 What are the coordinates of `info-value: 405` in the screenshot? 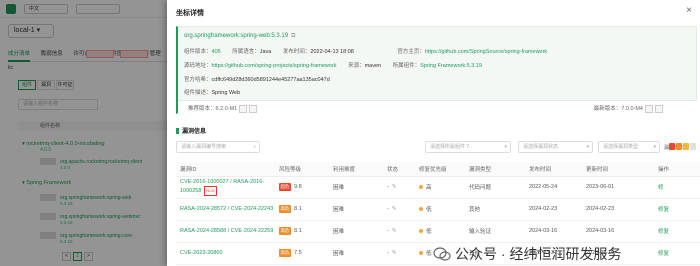 It's located at (216, 52).